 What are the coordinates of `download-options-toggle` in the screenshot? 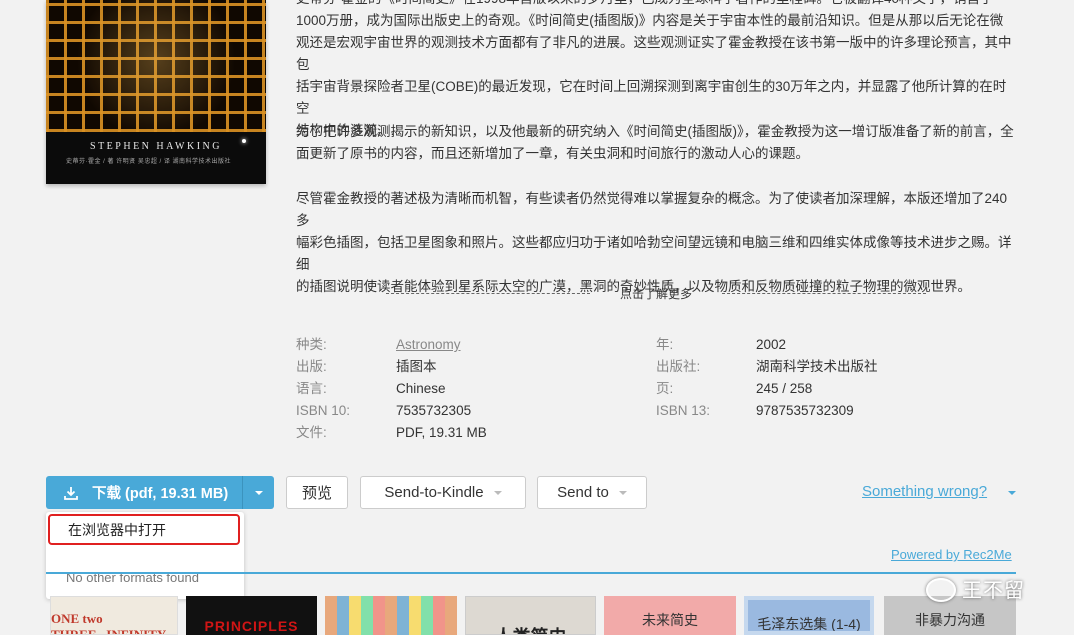 It's located at (258, 492).